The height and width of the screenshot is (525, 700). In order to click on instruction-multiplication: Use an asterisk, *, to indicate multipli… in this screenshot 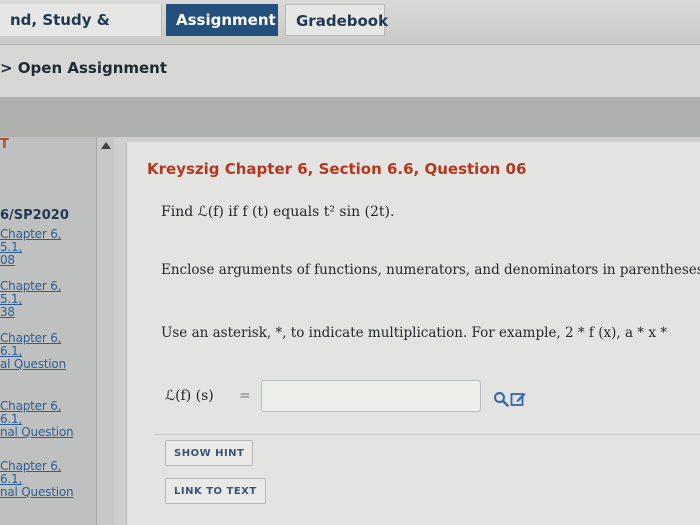, I will do `click(414, 333)`.